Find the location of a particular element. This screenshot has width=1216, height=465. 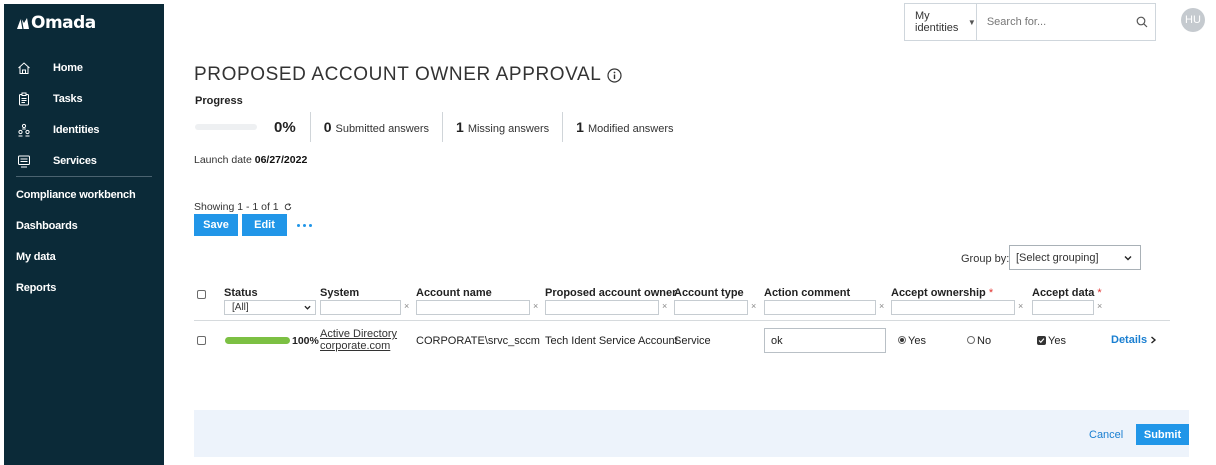

column-header-accept-ownership: Accept ownership * is located at coordinates (942, 293).